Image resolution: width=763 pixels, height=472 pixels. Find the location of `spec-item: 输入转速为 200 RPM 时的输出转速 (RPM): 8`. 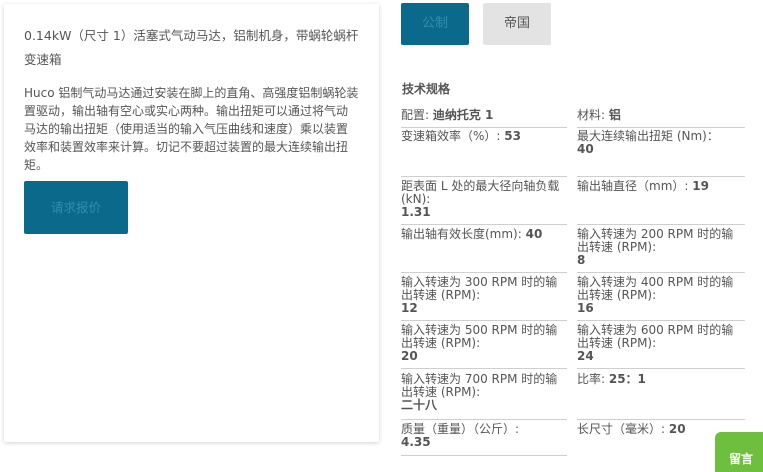

spec-item: 输入转速为 200 RPM 时的输出转速 (RPM): 8 is located at coordinates (661, 249).